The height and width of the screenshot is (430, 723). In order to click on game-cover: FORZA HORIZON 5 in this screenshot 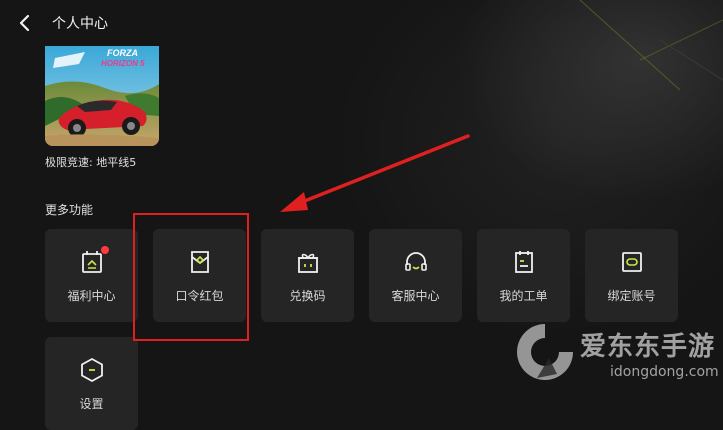, I will do `click(102, 96)`.